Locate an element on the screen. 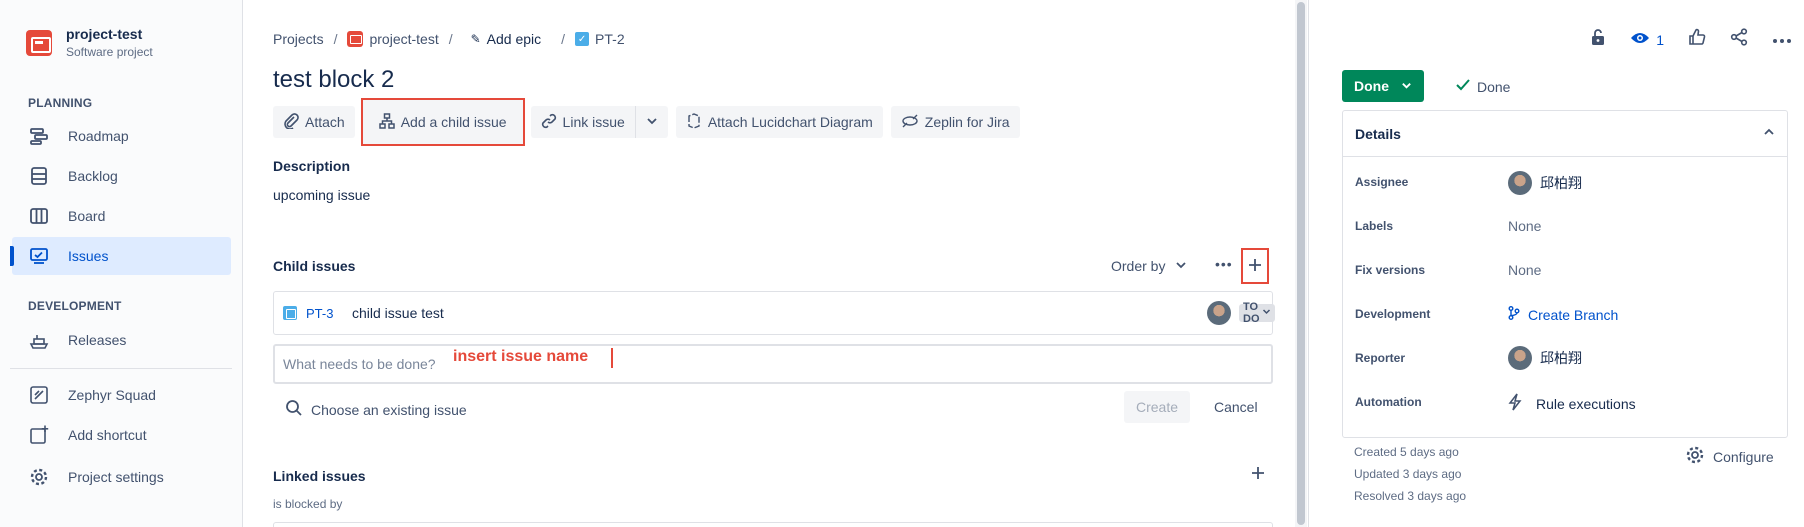  child-issue-key: PT-3 is located at coordinates (319, 313).